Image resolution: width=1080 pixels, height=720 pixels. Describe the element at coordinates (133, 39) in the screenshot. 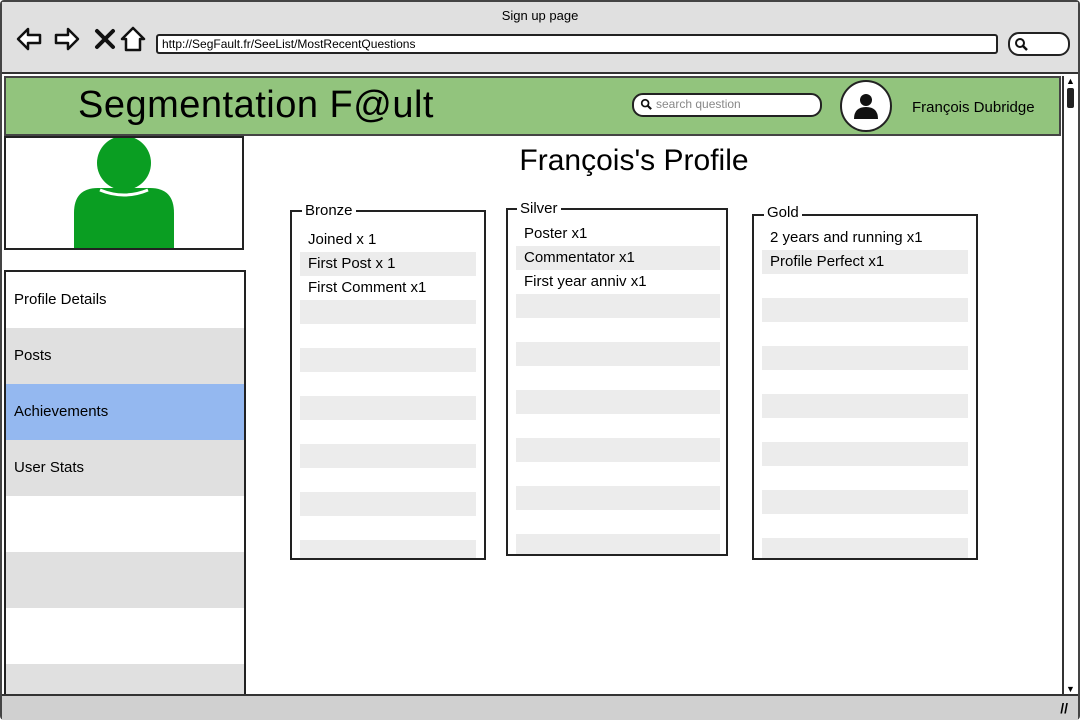

I see `home-icon` at that location.